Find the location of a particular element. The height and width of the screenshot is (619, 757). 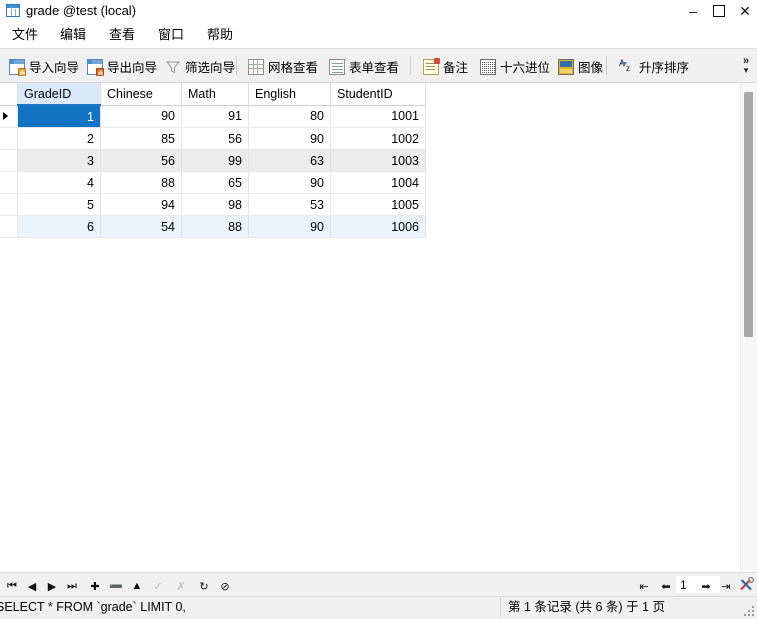

cell-gradeid: 5 is located at coordinates (59, 204).